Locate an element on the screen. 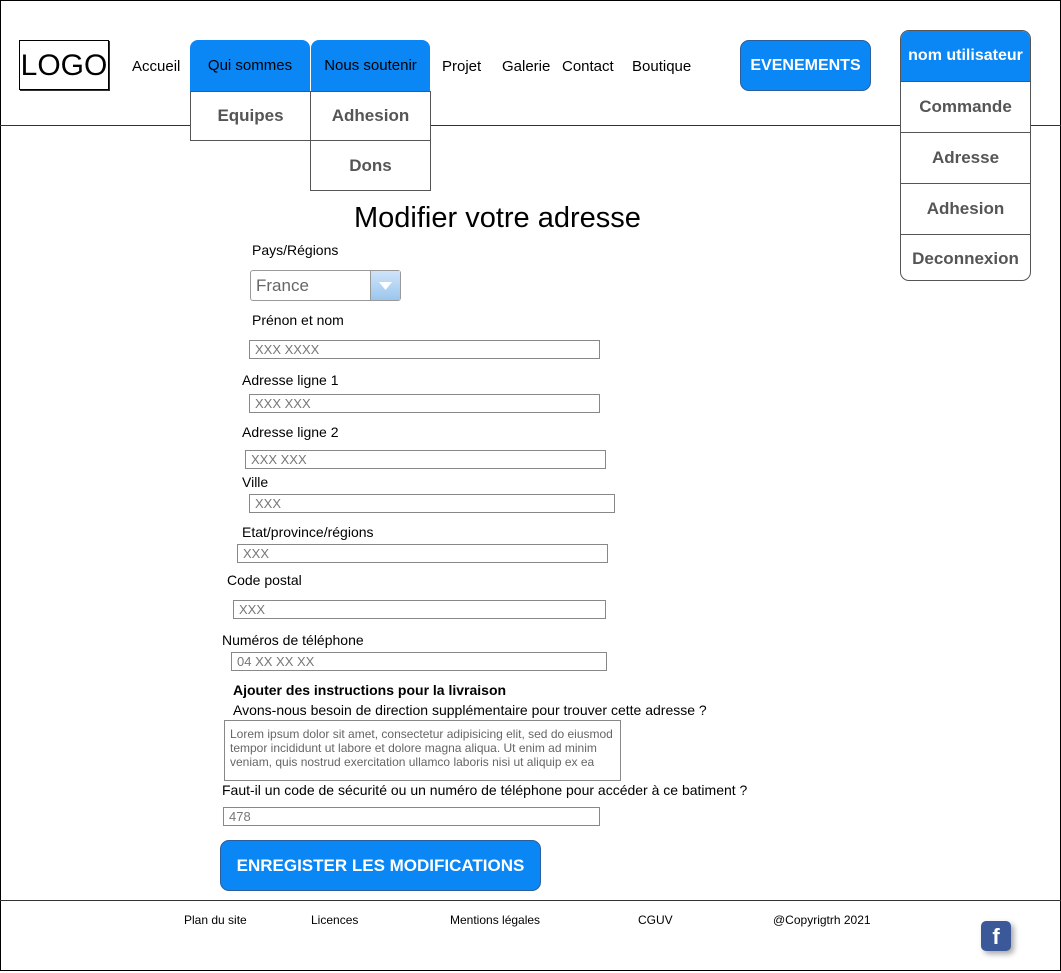  user-menu-adresse: Adresse is located at coordinates (965, 157).